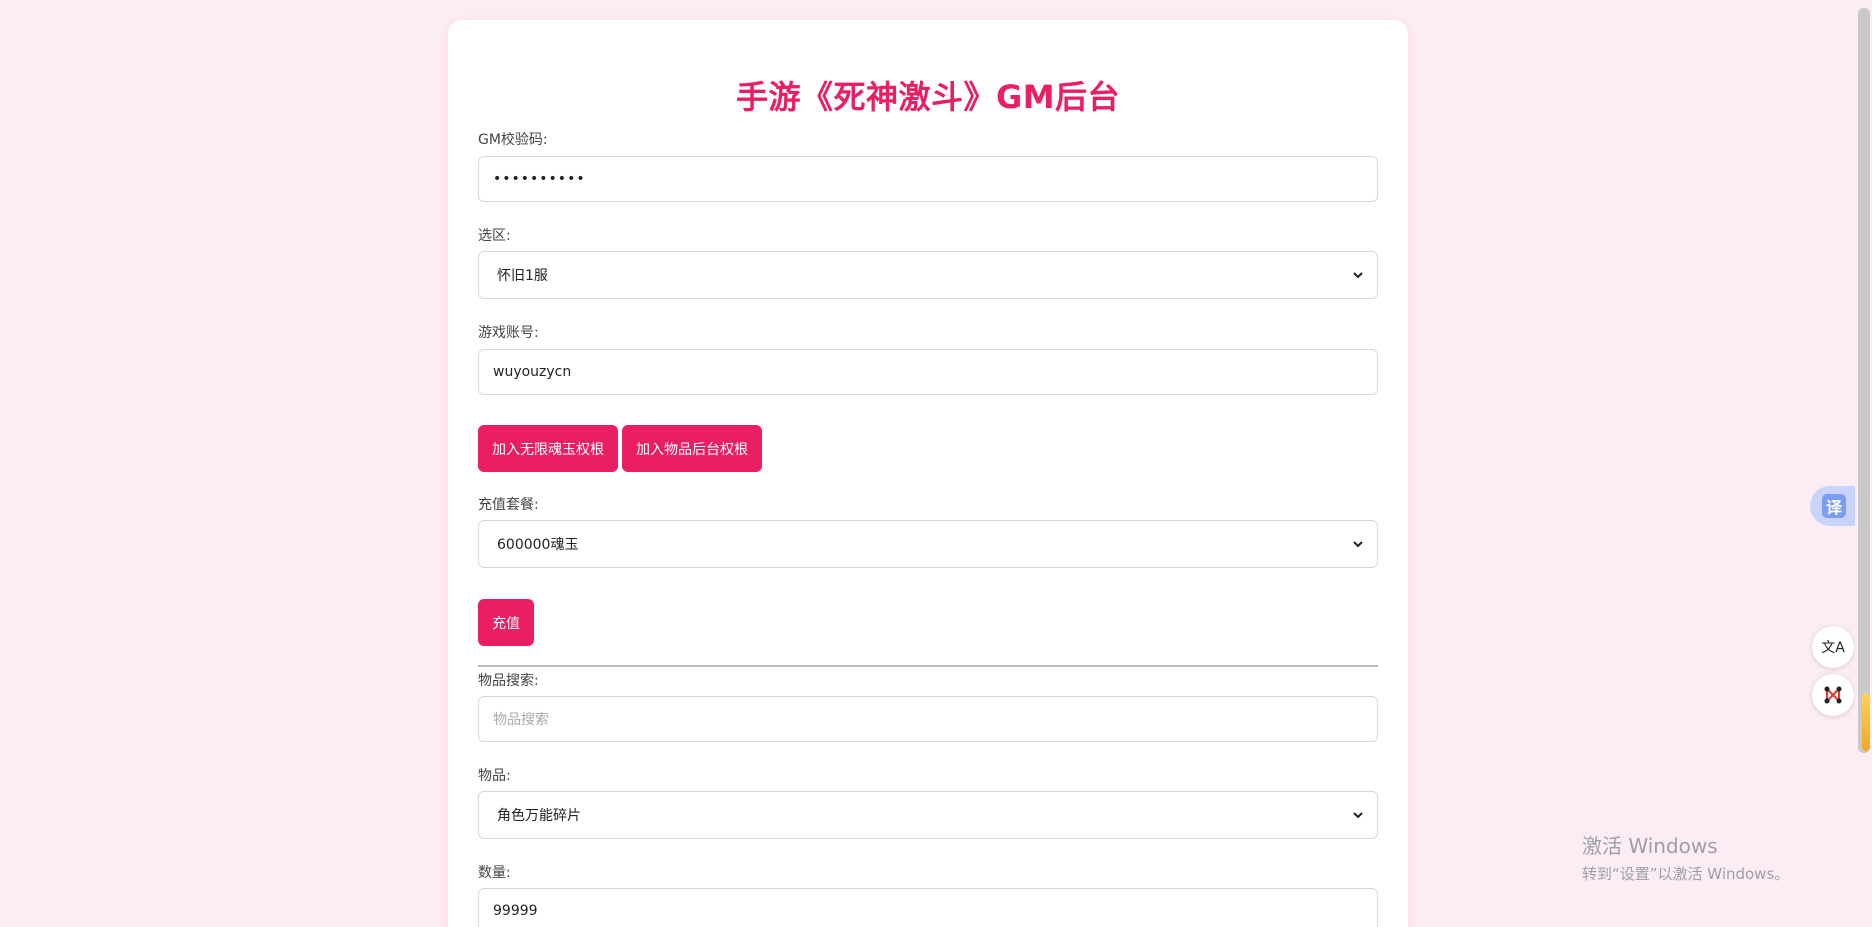 This screenshot has height=927, width=1872. I want to click on recharge-selected-value: 600000魂玉, so click(538, 545).